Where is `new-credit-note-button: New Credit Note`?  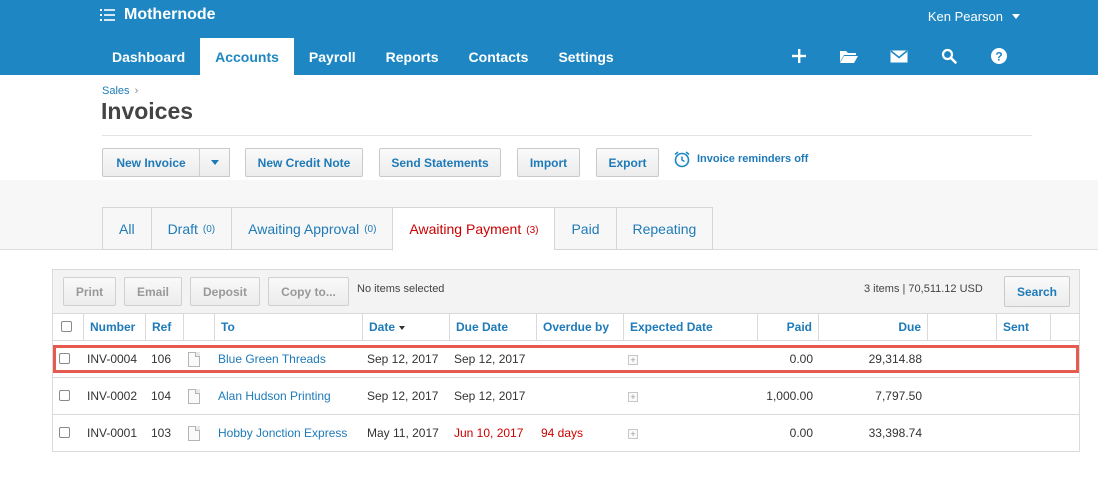 new-credit-note-button: New Credit Note is located at coordinates (304, 162).